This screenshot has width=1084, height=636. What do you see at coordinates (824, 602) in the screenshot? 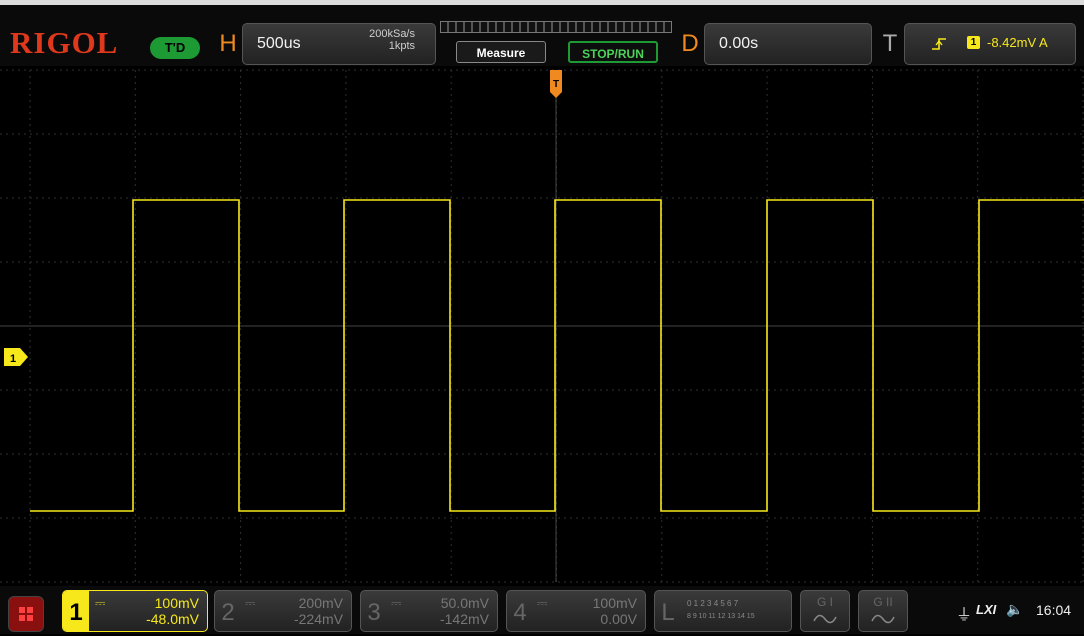
I see `generator-1-label: G I` at bounding box center [824, 602].